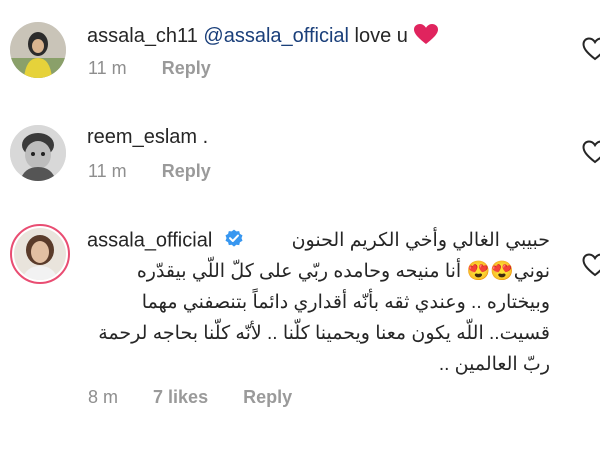  What do you see at coordinates (420, 240) in the screenshot?
I see `comment-line: حبيبي الغالي وأخي الكريم الحنون` at bounding box center [420, 240].